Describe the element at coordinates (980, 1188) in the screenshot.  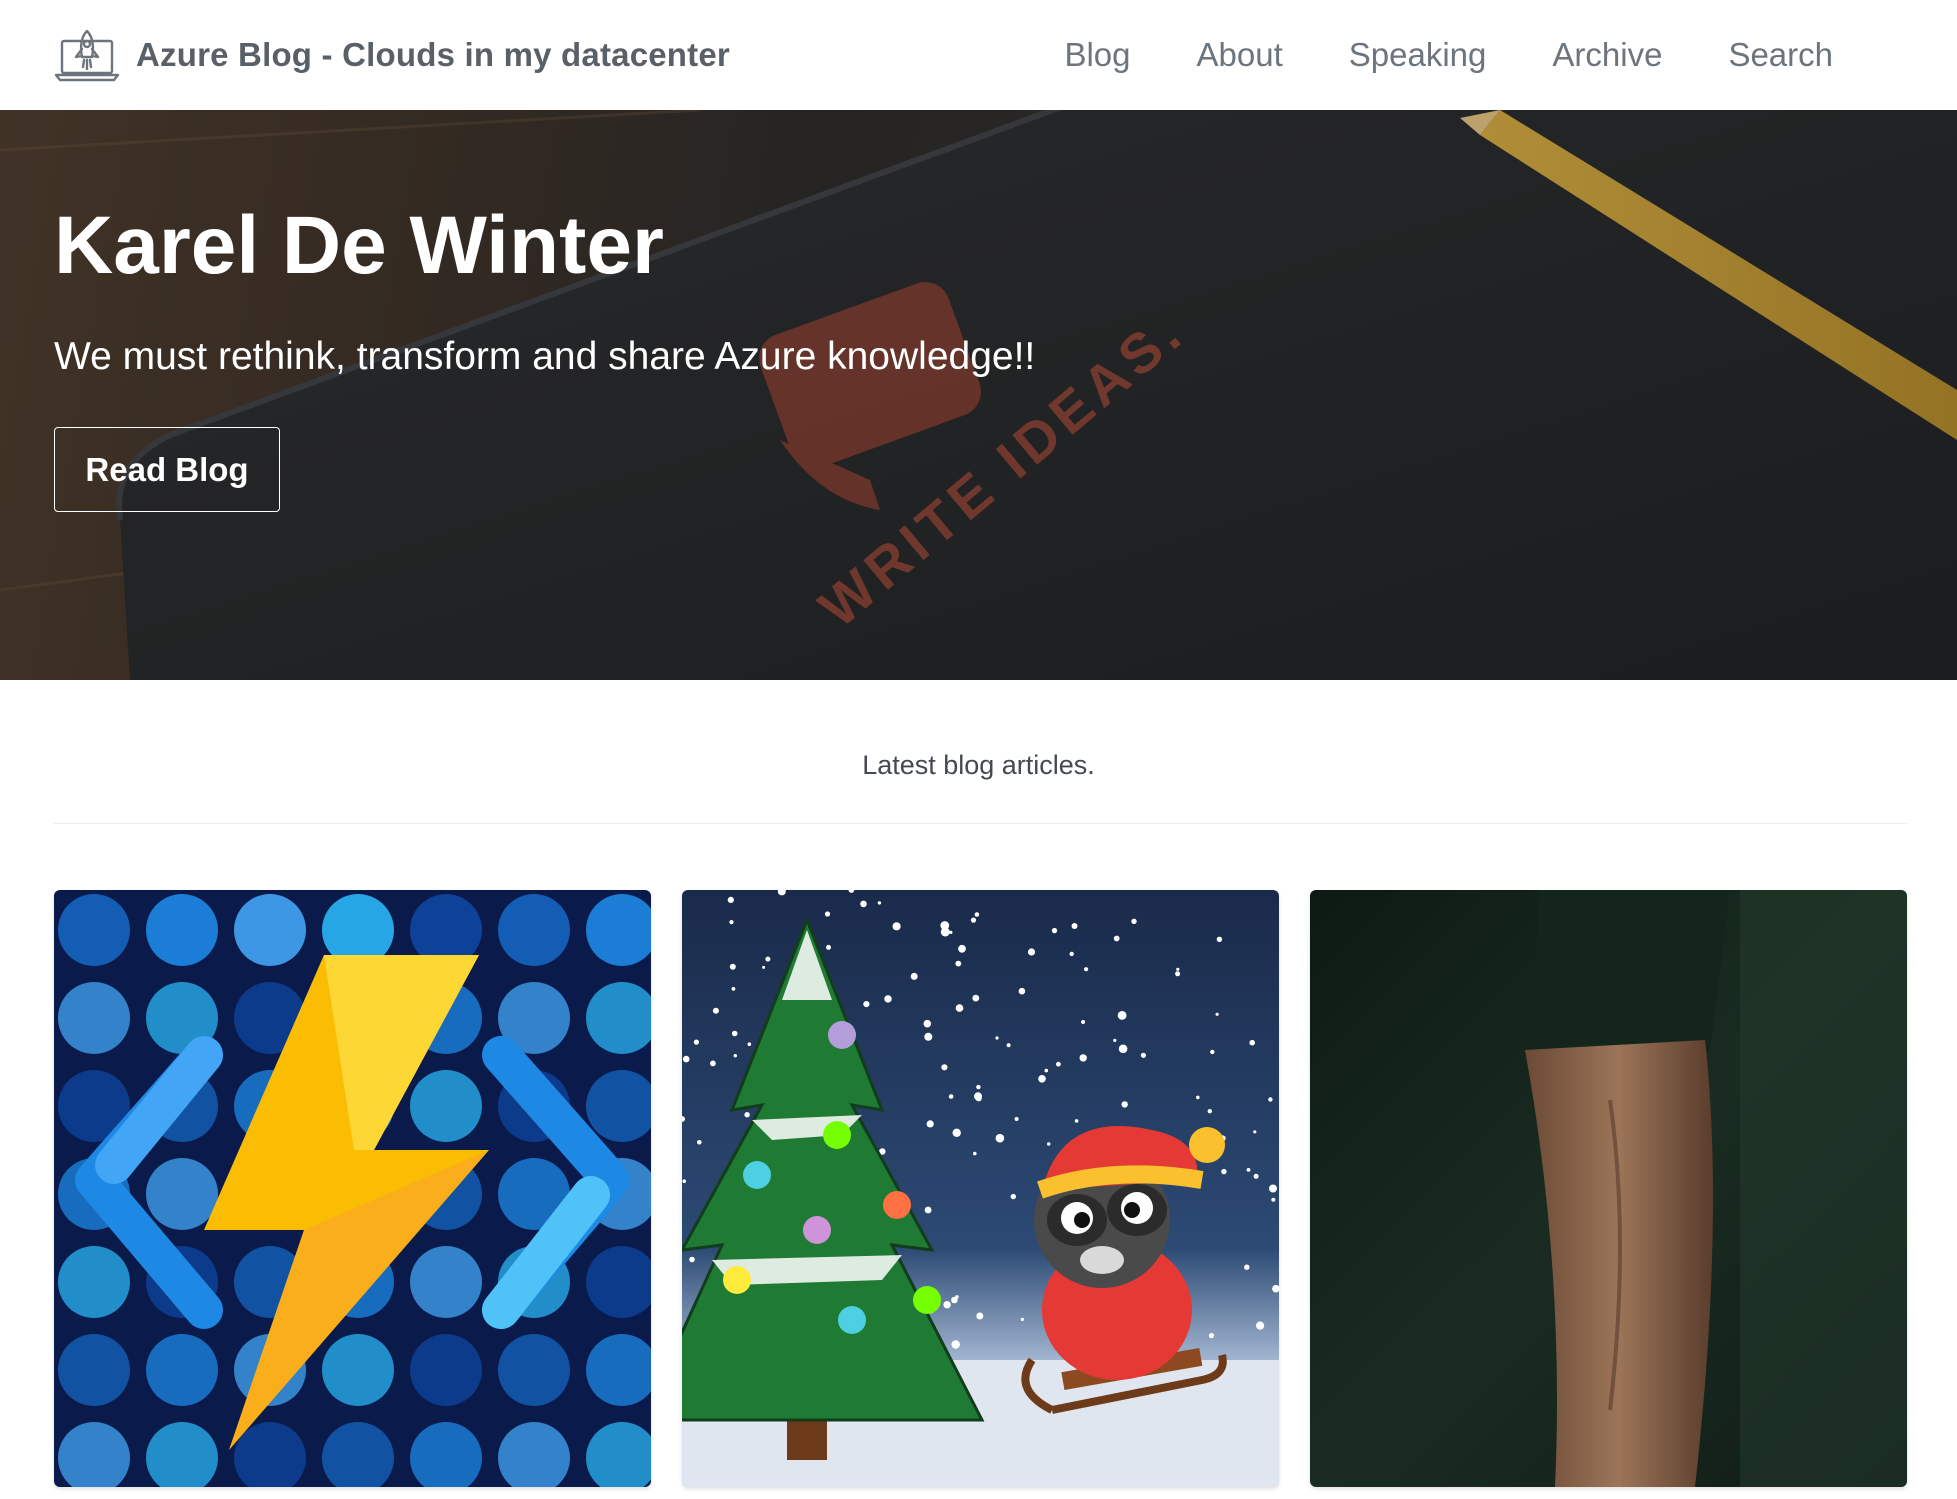
I see `article-card-christmas` at that location.